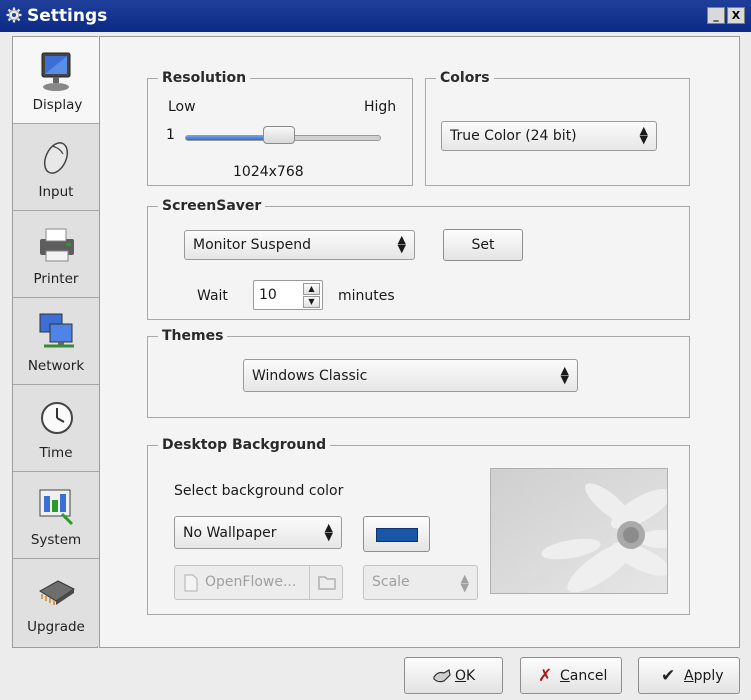 The height and width of the screenshot is (700, 751). What do you see at coordinates (716, 15) in the screenshot?
I see `minimize-button: _` at bounding box center [716, 15].